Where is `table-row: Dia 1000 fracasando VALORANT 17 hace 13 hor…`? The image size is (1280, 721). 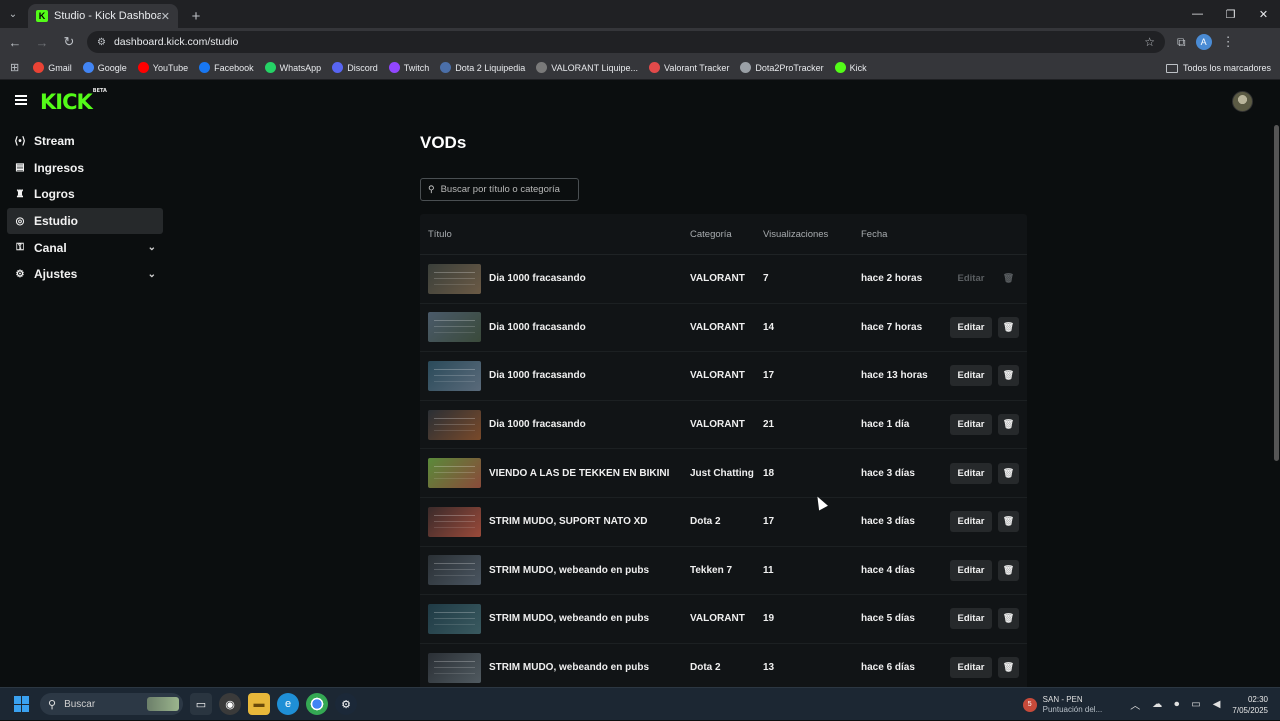
table-row: Dia 1000 fracasando VALORANT 17 hace 13 hor… is located at coordinates (723, 376).